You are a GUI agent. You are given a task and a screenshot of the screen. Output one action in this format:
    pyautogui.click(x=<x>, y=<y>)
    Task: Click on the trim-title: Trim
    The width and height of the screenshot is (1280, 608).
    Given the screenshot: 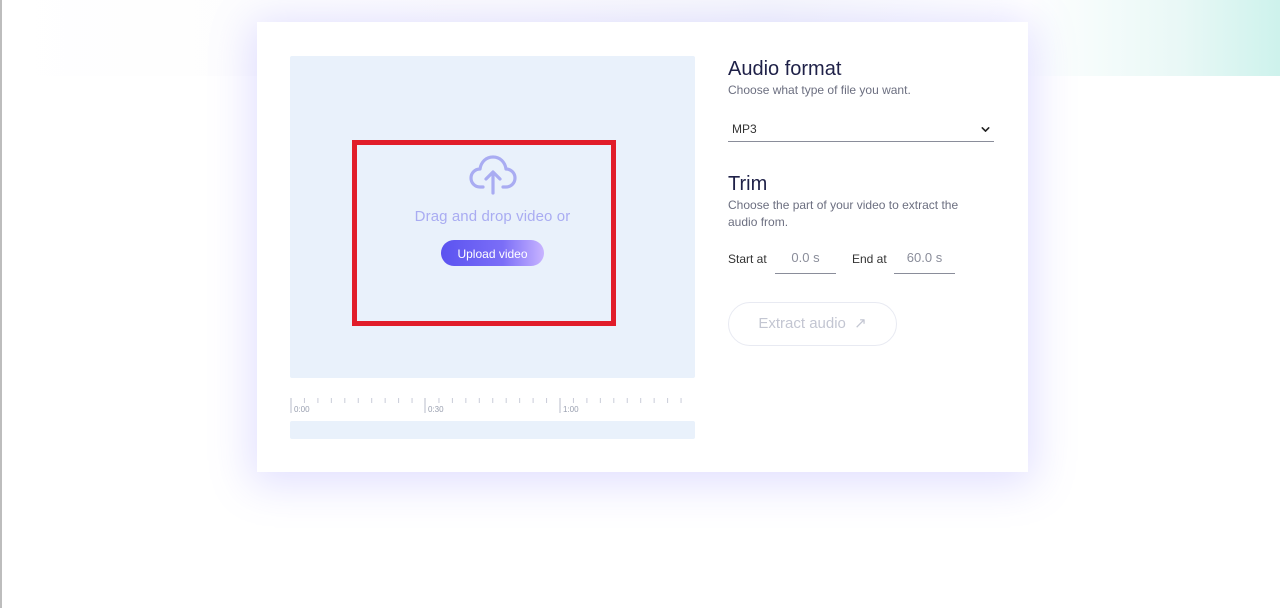 What is the action you would take?
    pyautogui.click(x=748, y=184)
    